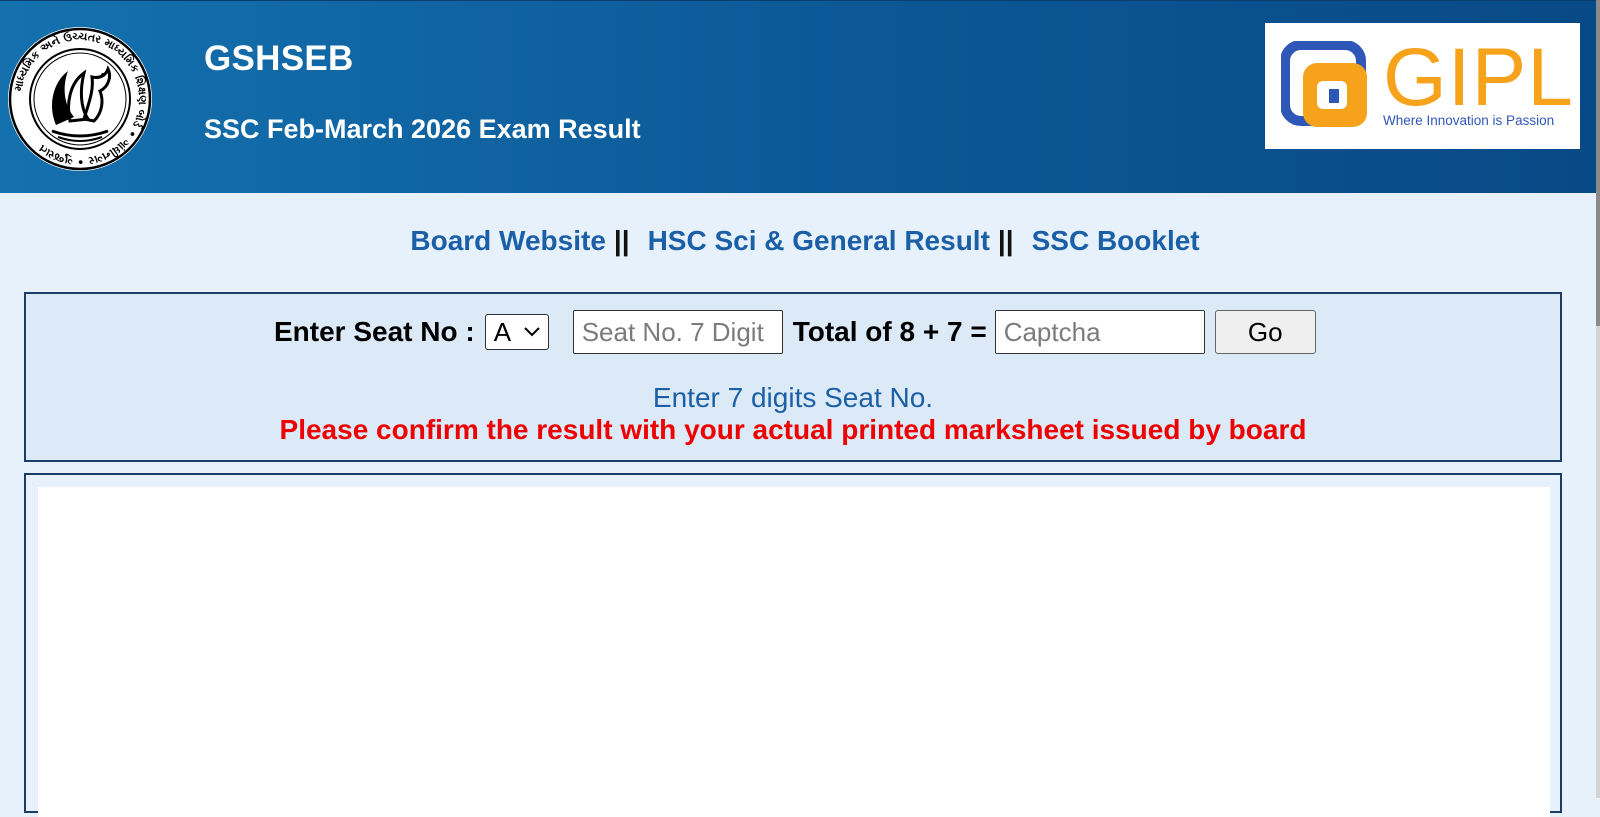  I want to click on seat-number-input, so click(677, 332).